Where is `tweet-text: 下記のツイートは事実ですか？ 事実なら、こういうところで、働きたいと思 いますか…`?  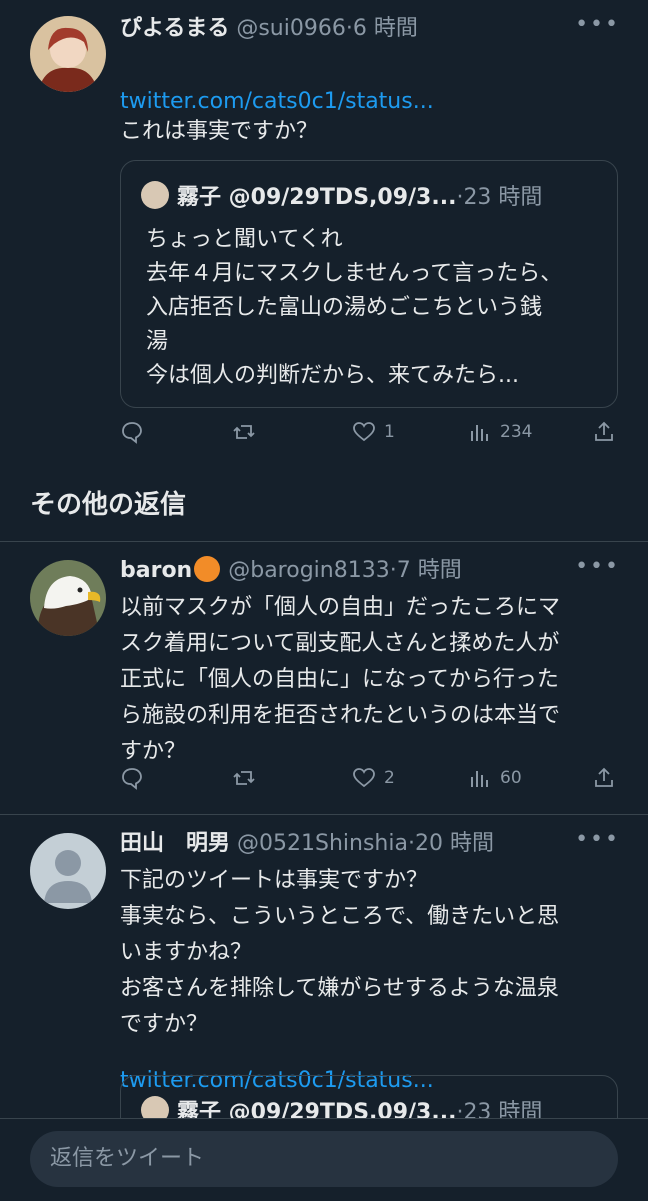
tweet-text: 下記のツイートは事実ですか？ 事実なら、こういうところで、働きたいと思 いますか… is located at coordinates (340, 952).